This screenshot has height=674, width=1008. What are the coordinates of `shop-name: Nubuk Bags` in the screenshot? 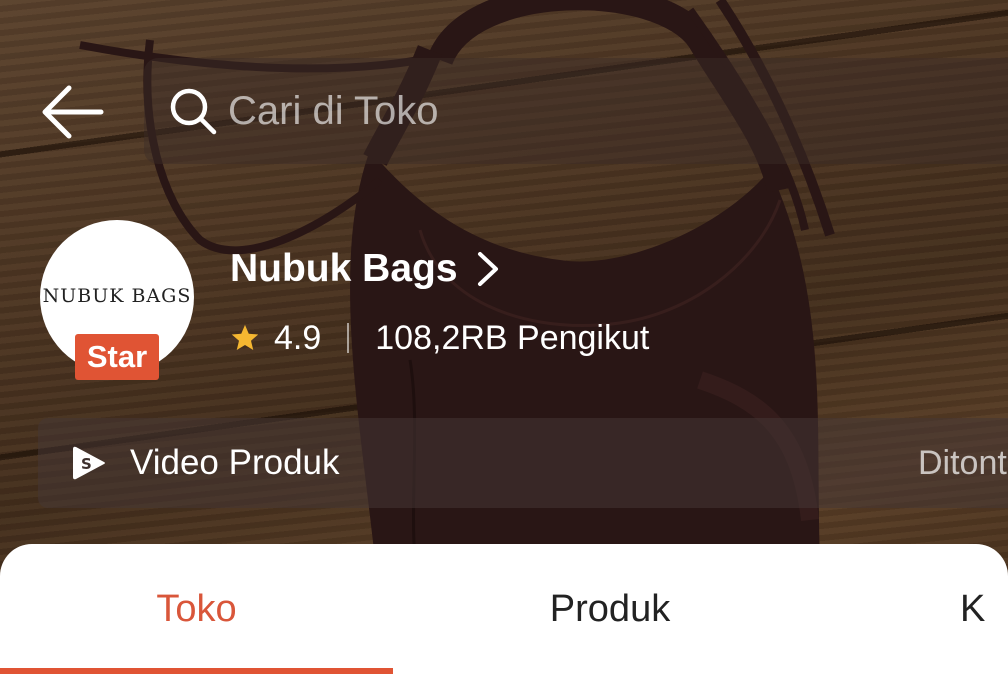 It's located at (344, 268).